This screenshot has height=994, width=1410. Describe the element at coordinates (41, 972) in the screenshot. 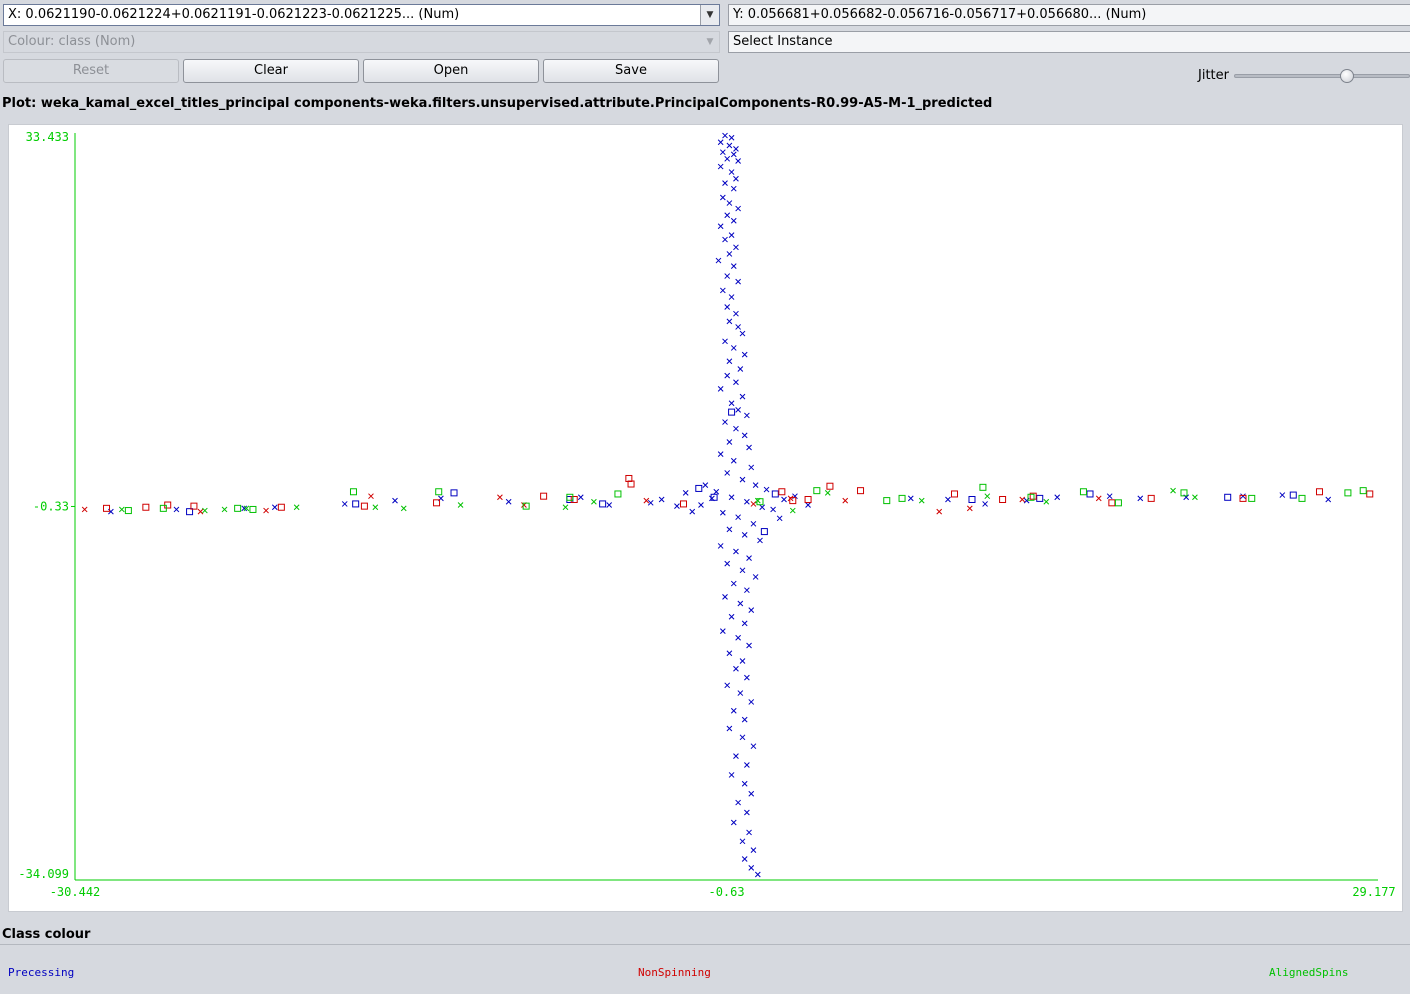

I see `legend-item-precessing: Precessing` at that location.